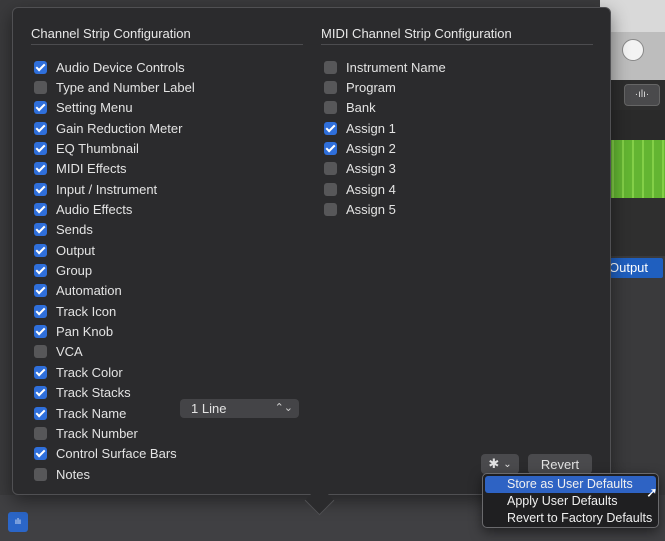 The height and width of the screenshot is (541, 665). What do you see at coordinates (69, 352) in the screenshot?
I see `option-label: VCA` at bounding box center [69, 352].